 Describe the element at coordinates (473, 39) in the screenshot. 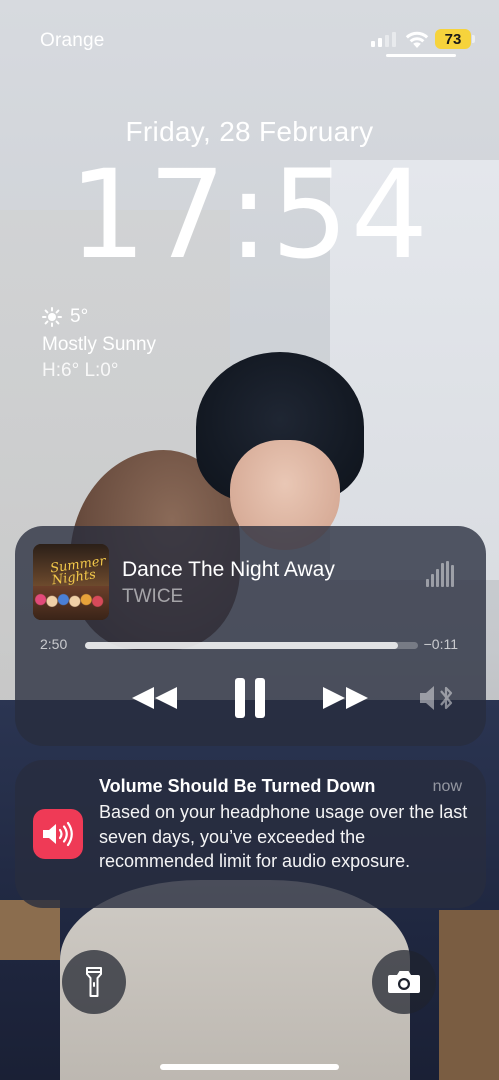

I see `battery-tip` at that location.